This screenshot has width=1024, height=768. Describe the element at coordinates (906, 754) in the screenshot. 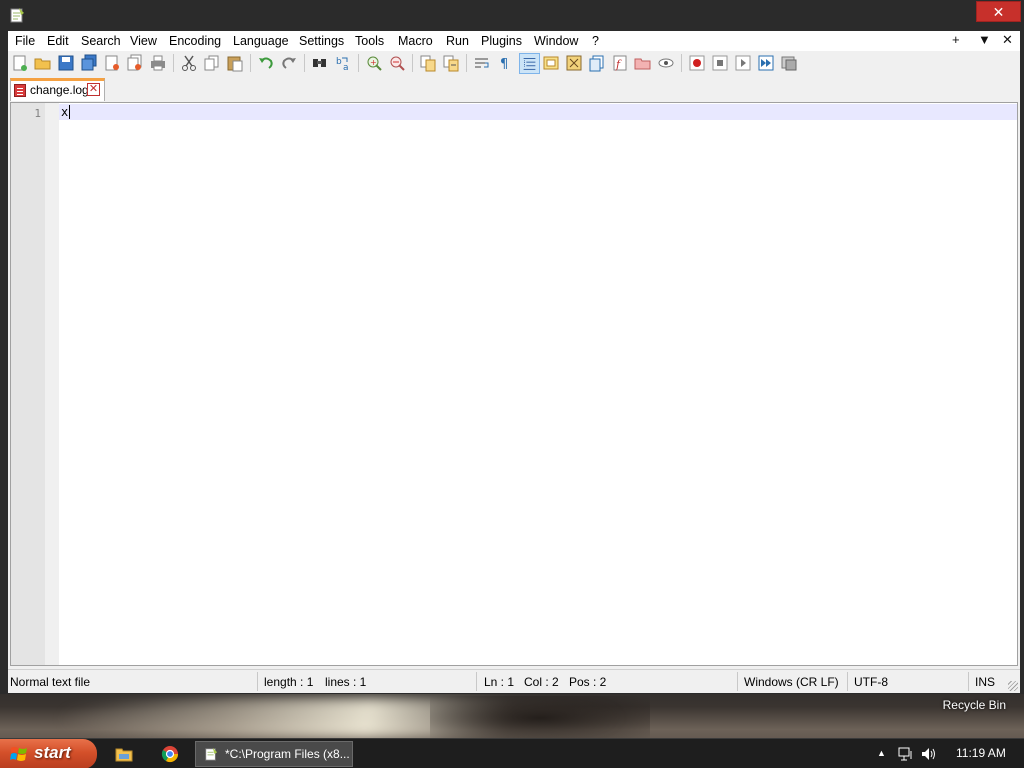

I see `network-icon` at that location.